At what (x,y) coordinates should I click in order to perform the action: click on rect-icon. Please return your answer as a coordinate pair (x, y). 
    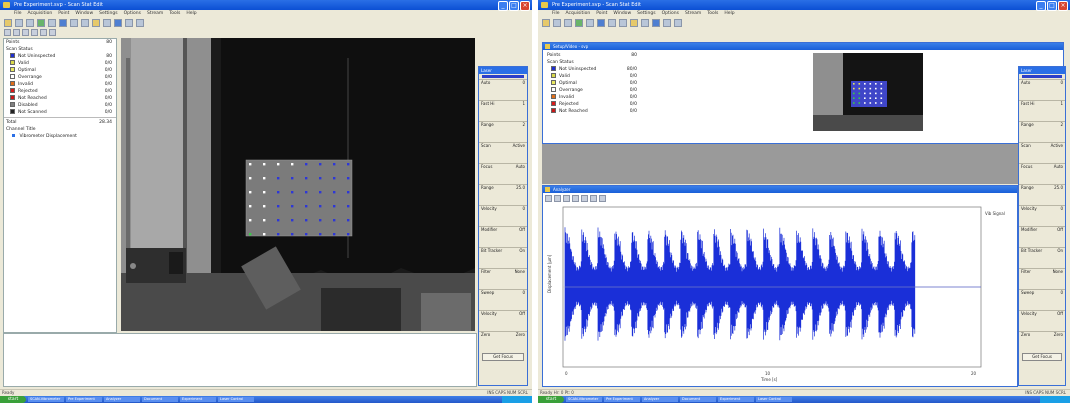
    Looking at the image, I should click on (25, 32).